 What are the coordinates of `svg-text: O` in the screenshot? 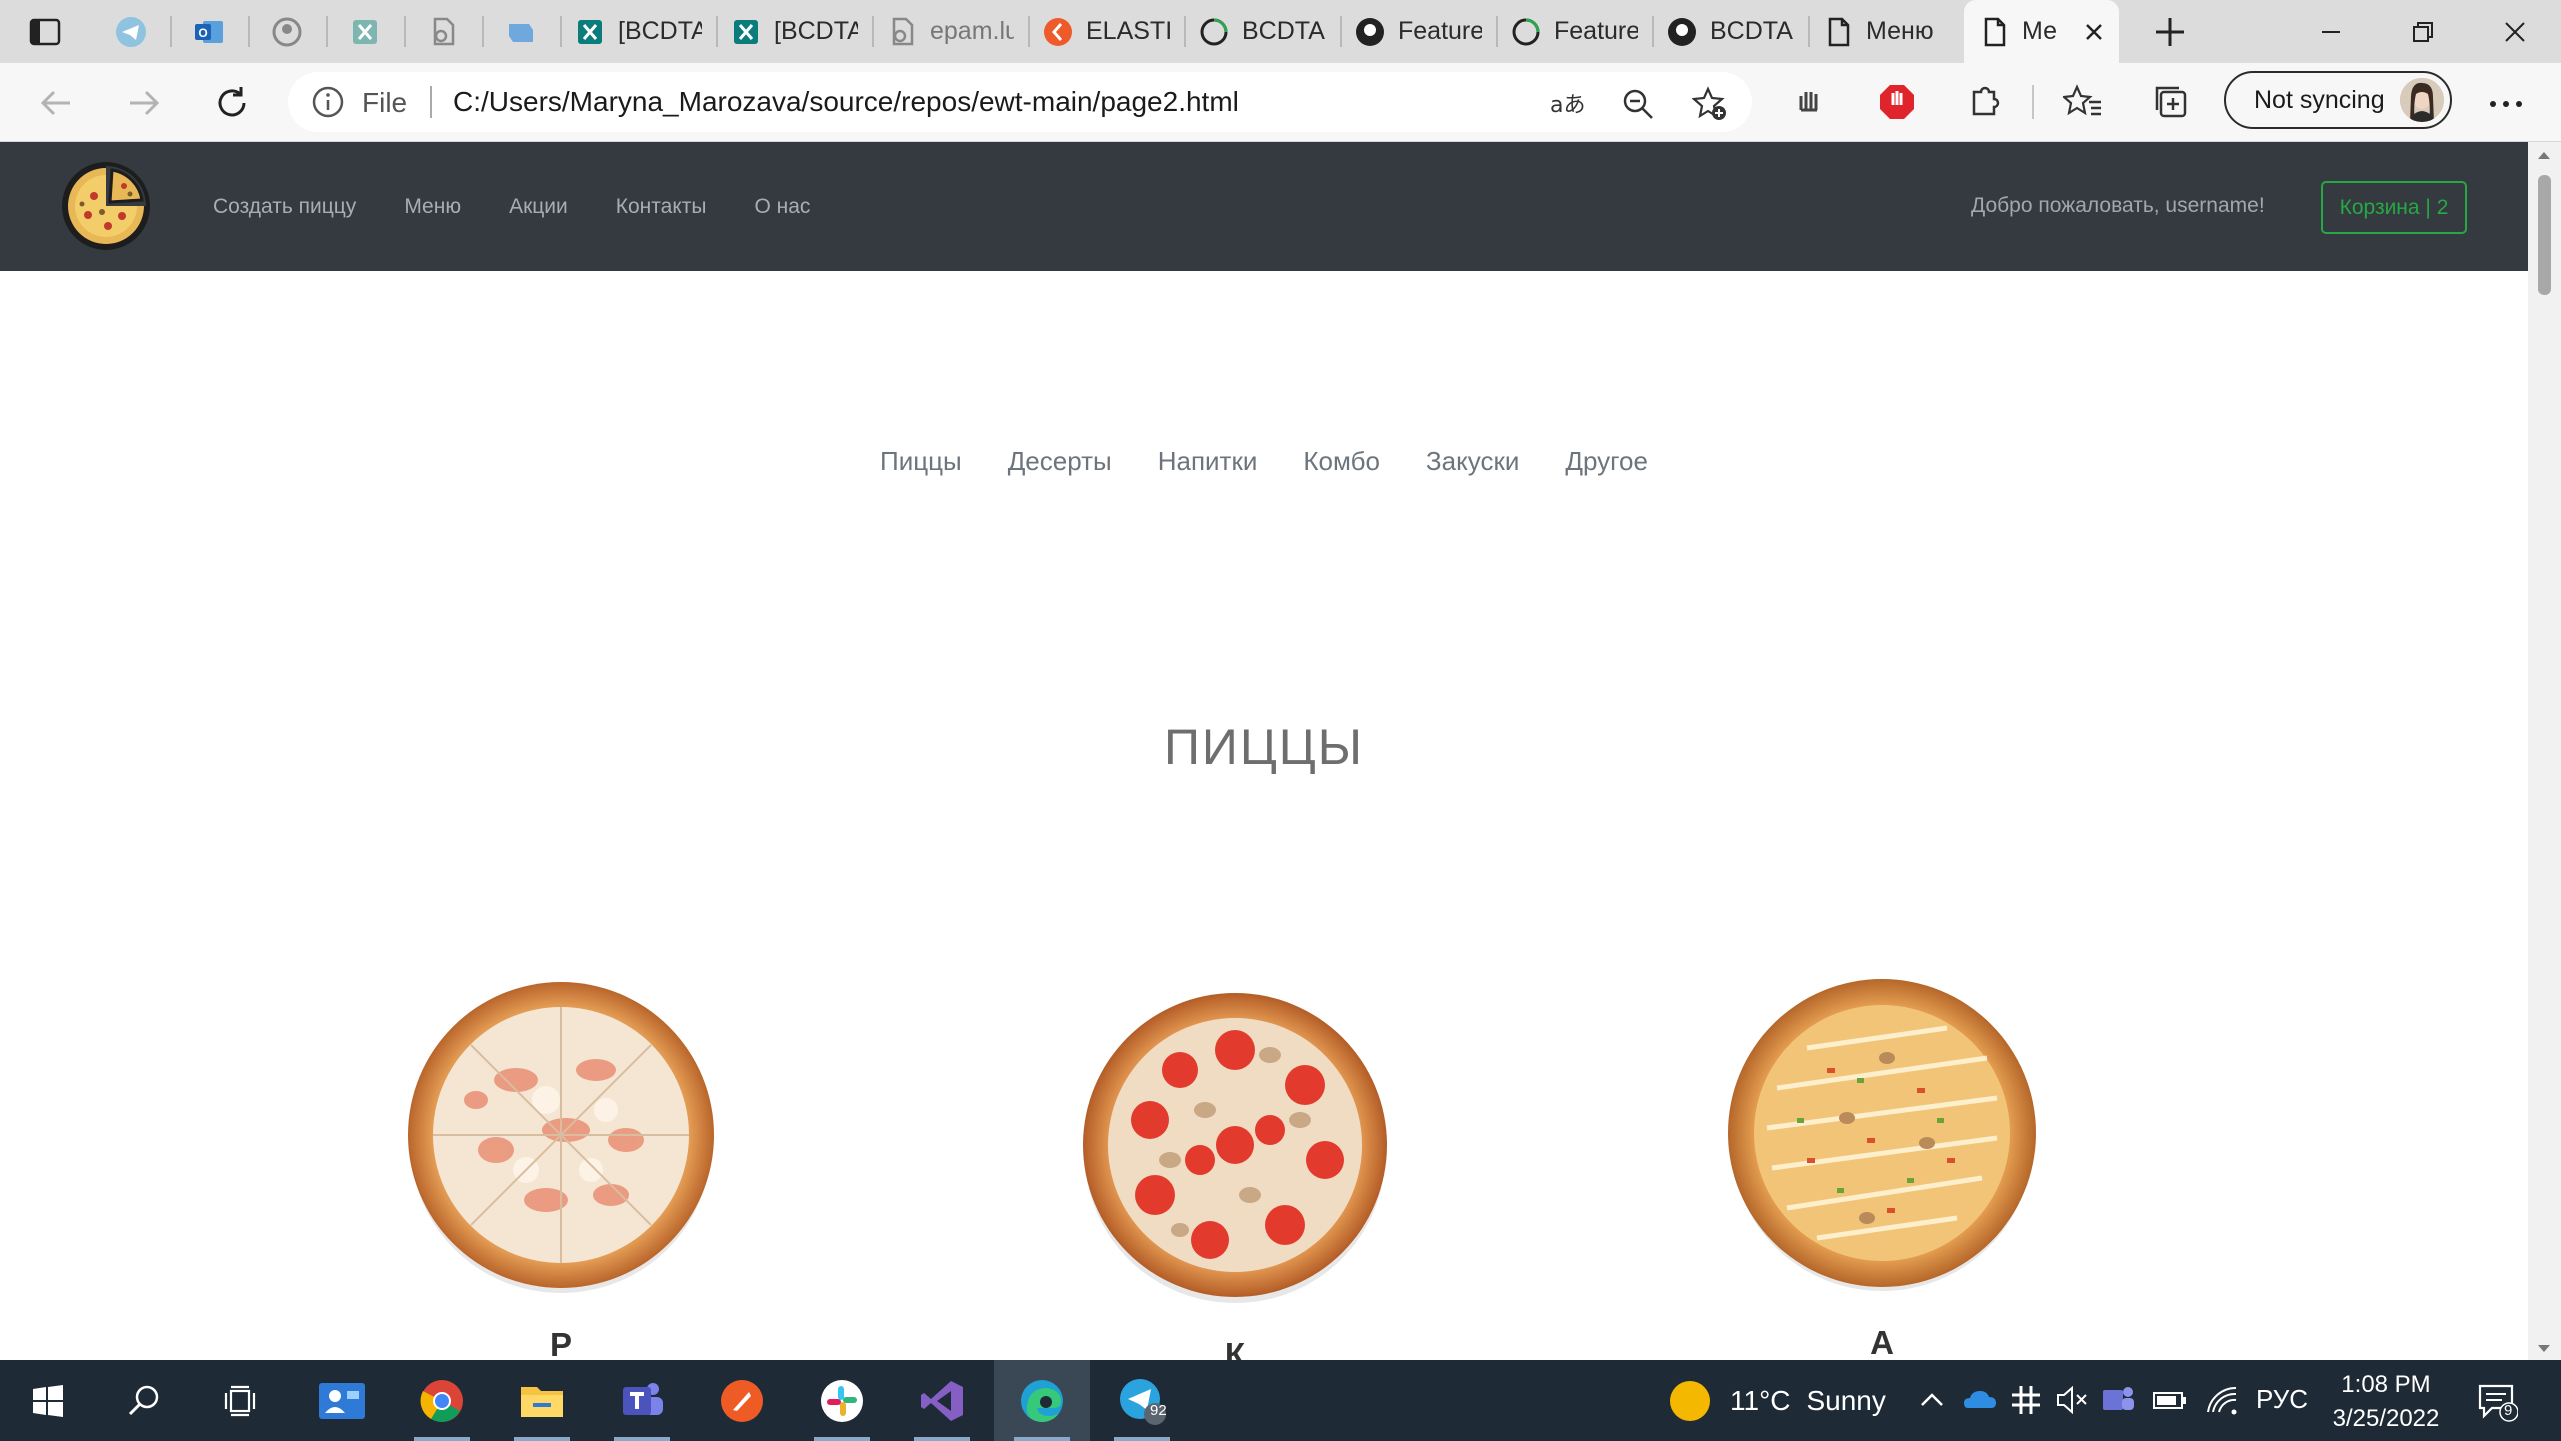 It's located at (202, 33).